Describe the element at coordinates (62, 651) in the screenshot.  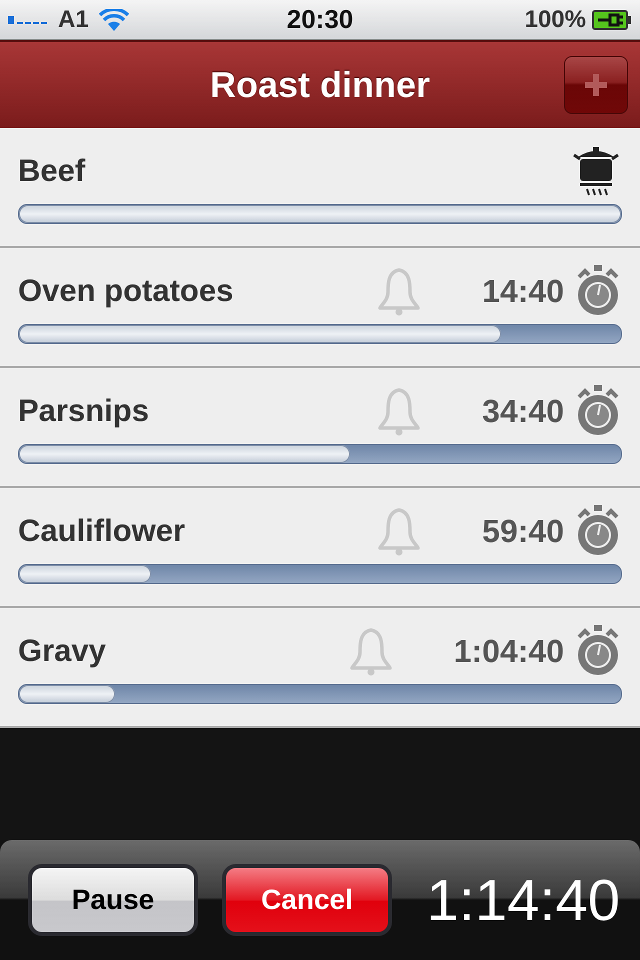
I see `dish-name: Gravy` at that location.